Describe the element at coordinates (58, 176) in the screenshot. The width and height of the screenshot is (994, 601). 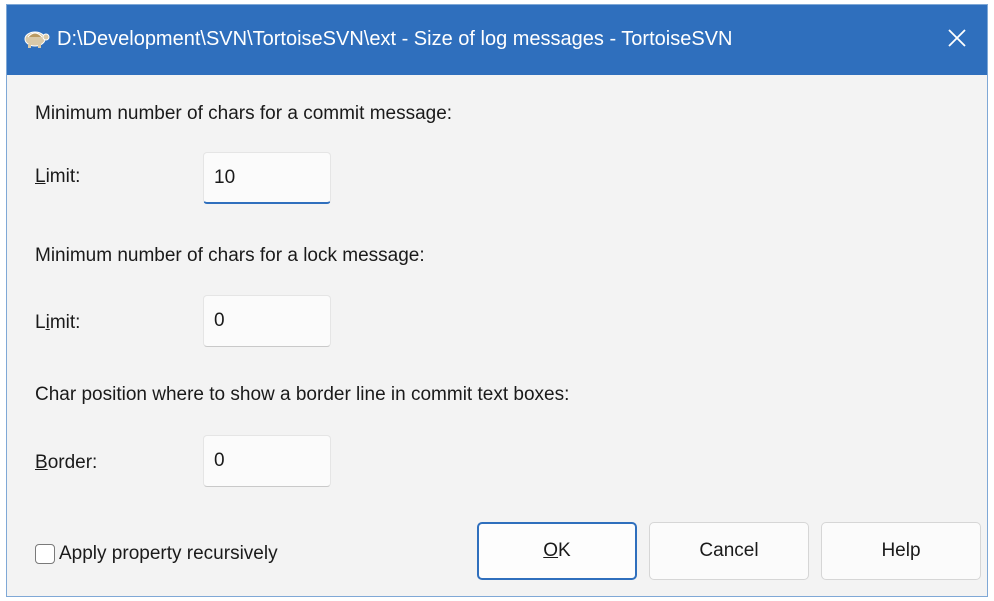
I see `commit-limit-label: Limit:` at that location.